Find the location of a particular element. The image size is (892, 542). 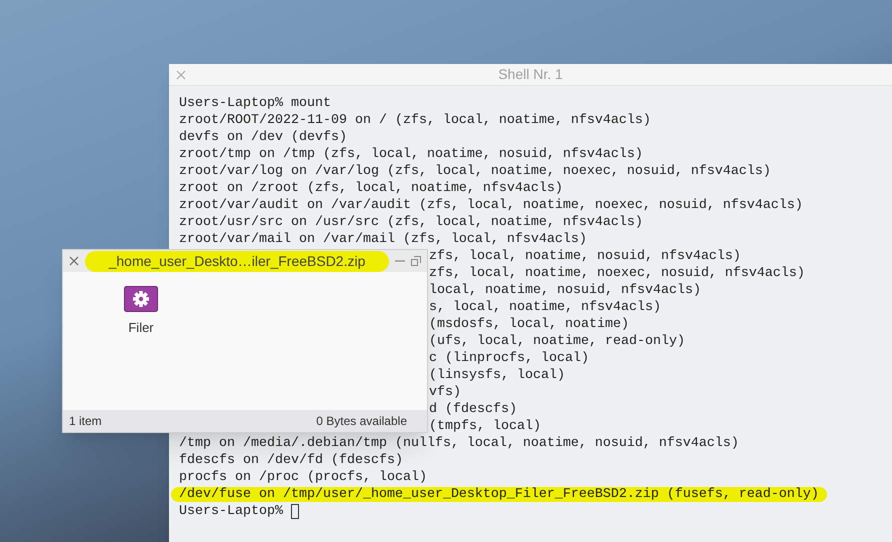

gear-icon is located at coordinates (141, 299).